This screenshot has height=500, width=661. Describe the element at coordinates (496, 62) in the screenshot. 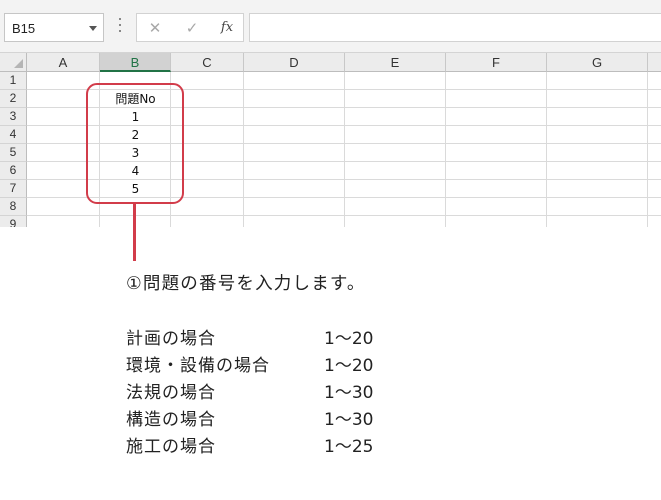

I see `column-header-f: F` at that location.